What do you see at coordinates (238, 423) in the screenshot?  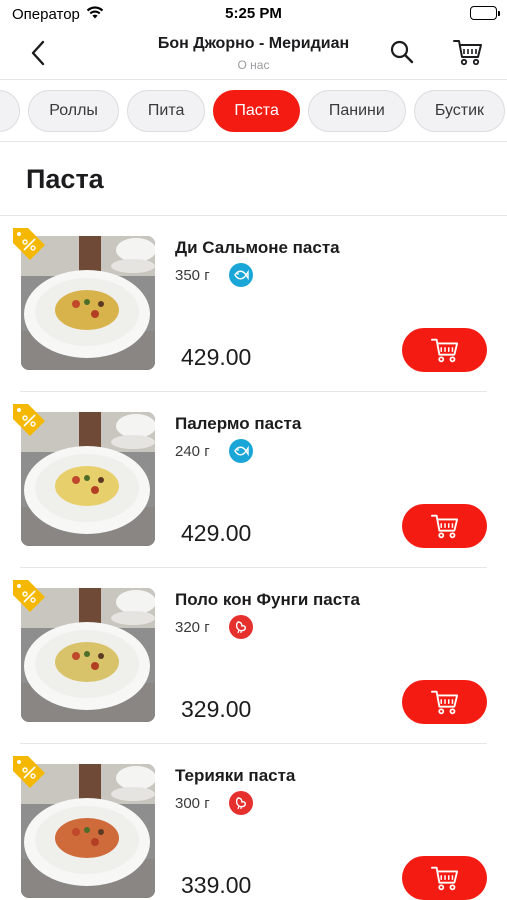 I see `product-name: Палермо паста` at bounding box center [238, 423].